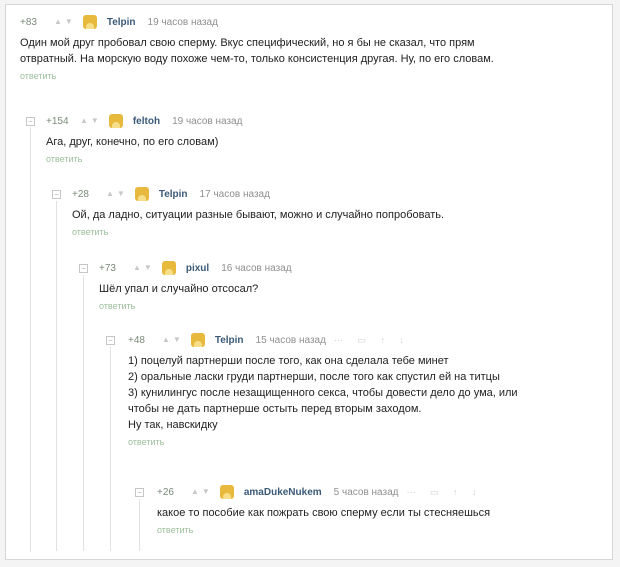 The width and height of the screenshot is (620, 567). Describe the element at coordinates (257, 22) in the screenshot. I see `comment-header: +83 ▲ ▼ Telpin 19 часов назад` at that location.